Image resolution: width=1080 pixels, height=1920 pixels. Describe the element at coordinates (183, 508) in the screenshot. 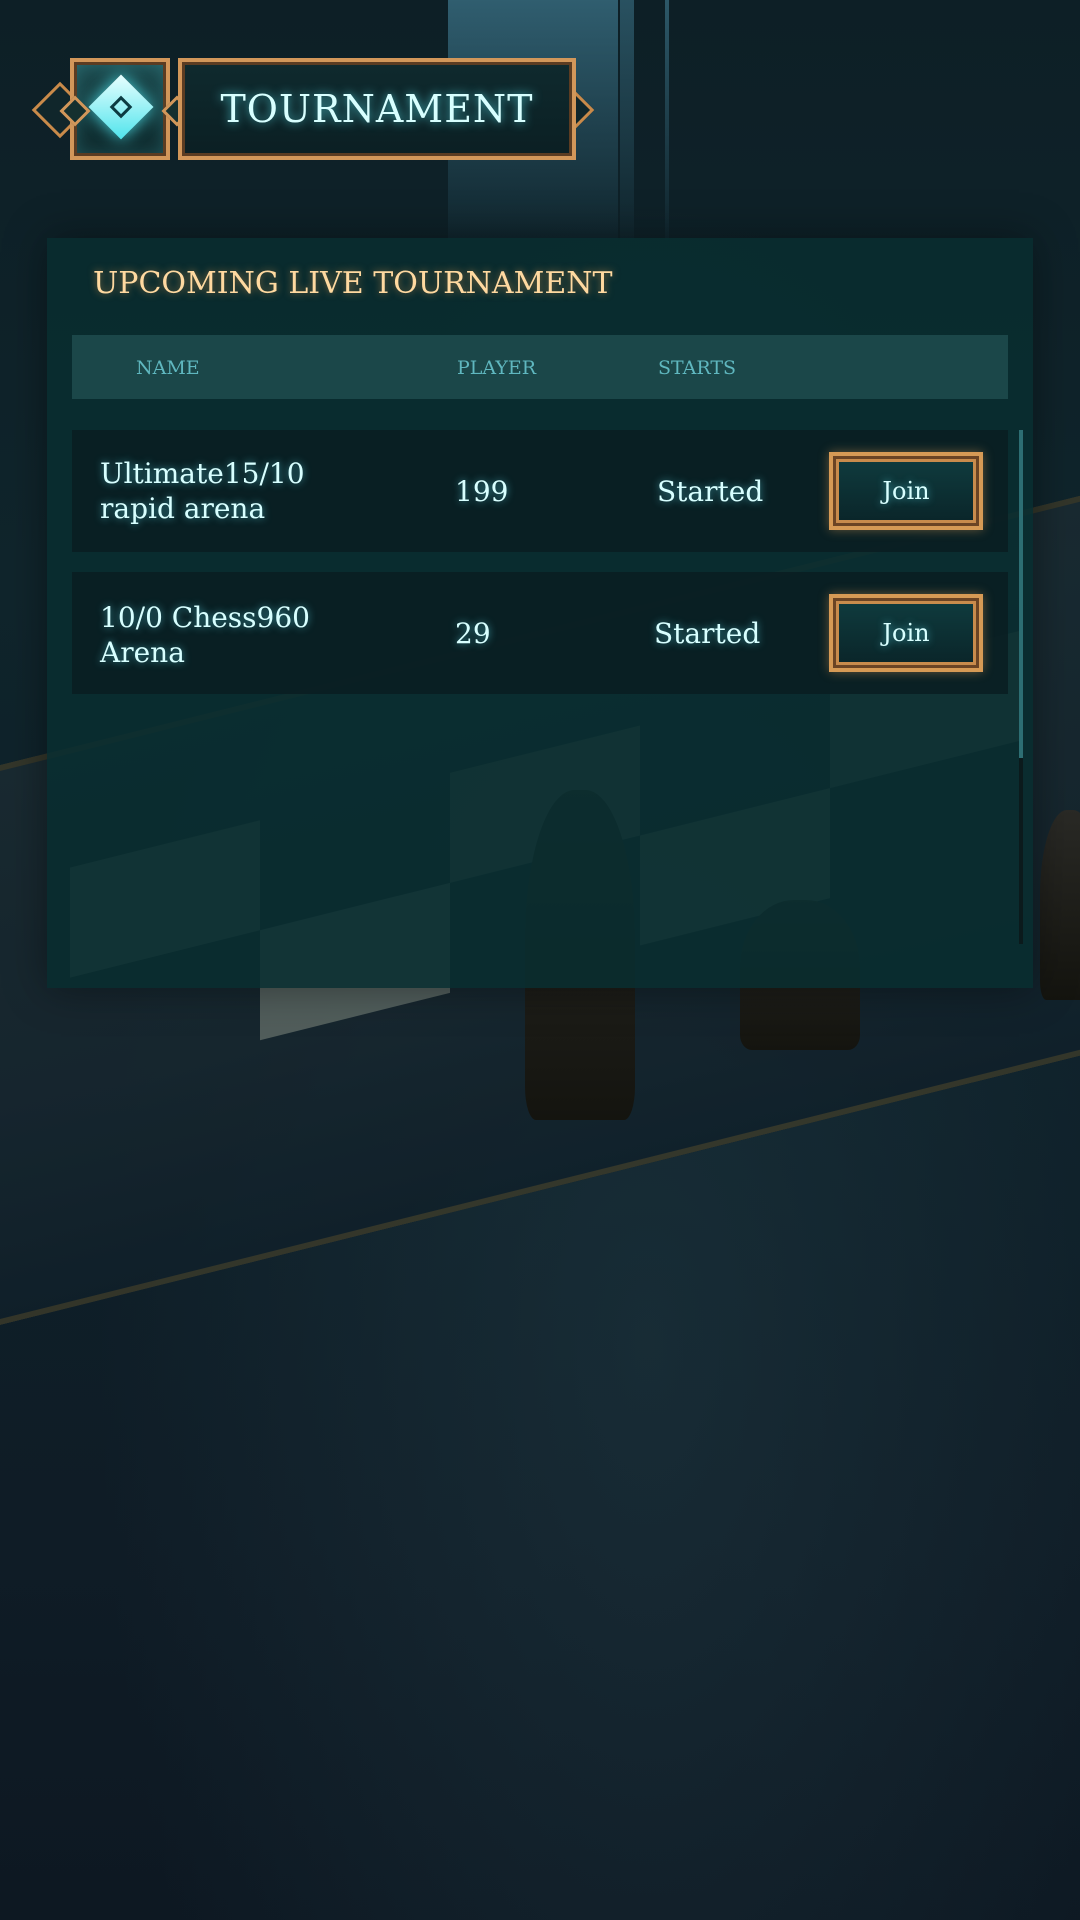

I see `tournament-name-line: rapid arena` at that location.